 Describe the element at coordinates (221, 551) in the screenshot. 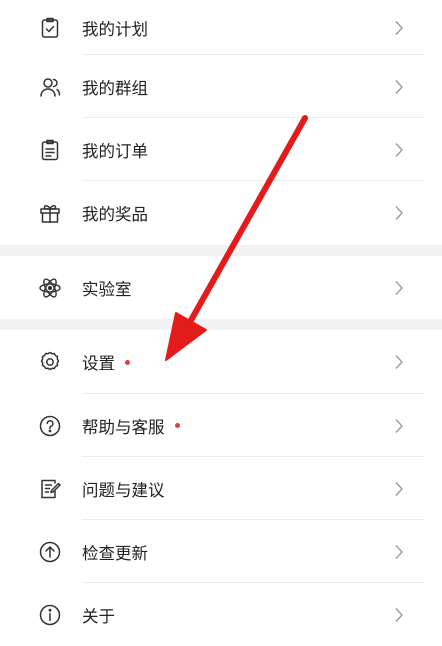

I see `menu-item-check-update: 检查更新` at that location.